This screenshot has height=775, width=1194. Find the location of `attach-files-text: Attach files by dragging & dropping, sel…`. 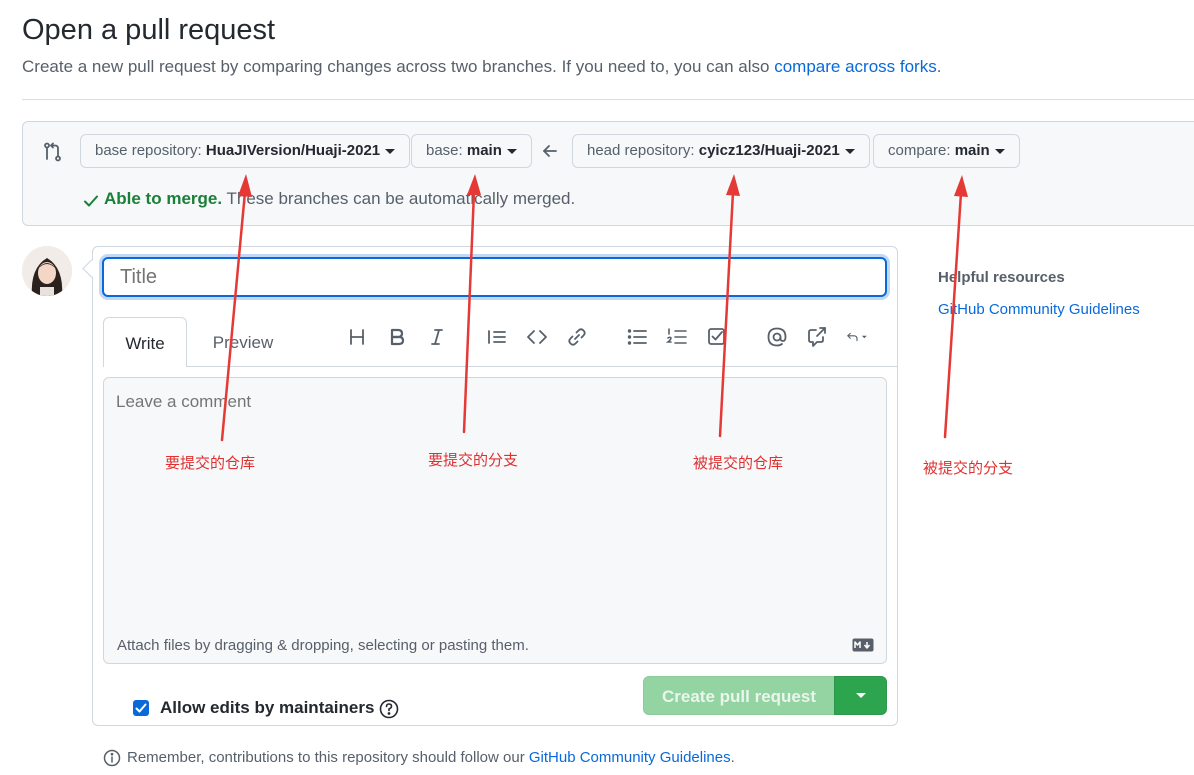

attach-files-text: Attach files by dragging & dropping, sel… is located at coordinates (323, 645).